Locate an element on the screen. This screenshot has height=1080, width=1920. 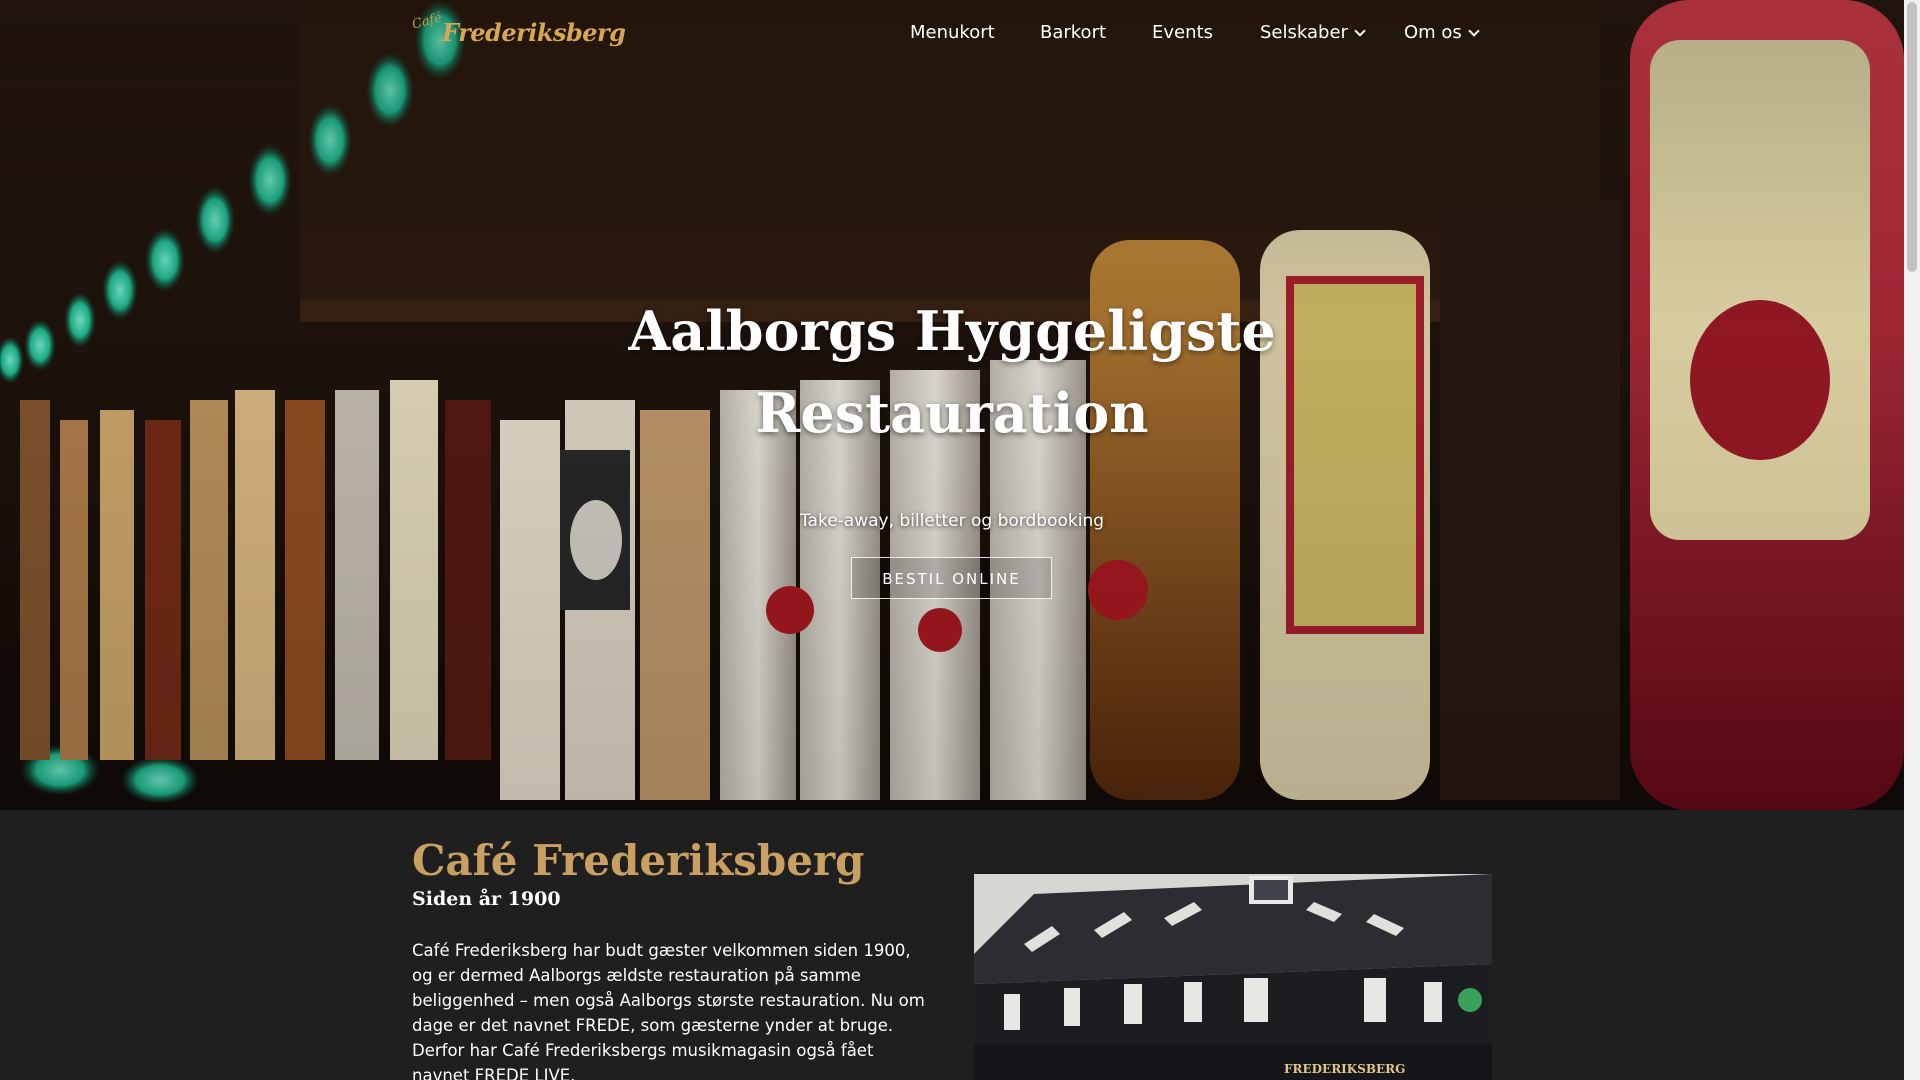
scrollbar-thumb is located at coordinates (1912, 137).